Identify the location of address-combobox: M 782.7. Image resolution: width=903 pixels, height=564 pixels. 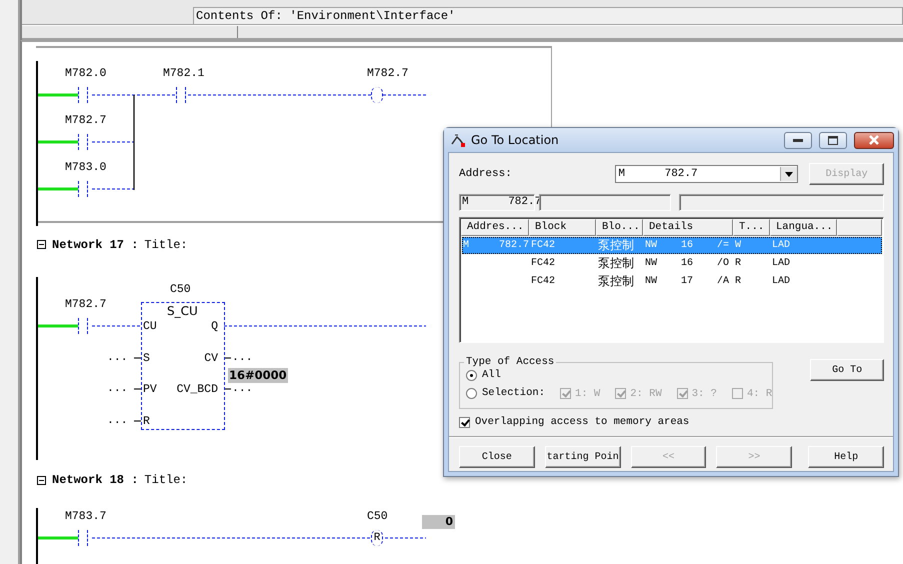
(706, 174).